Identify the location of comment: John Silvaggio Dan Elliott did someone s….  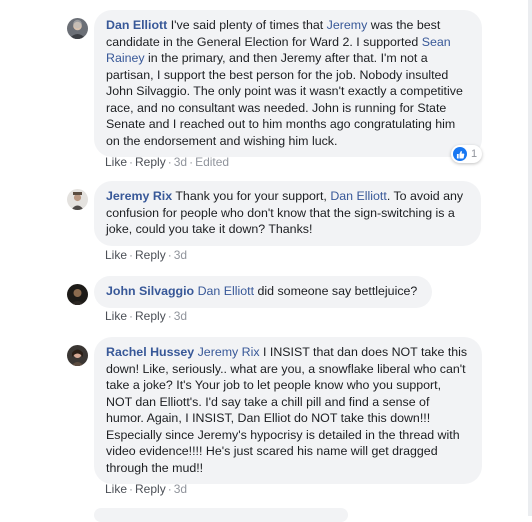
(297, 302).